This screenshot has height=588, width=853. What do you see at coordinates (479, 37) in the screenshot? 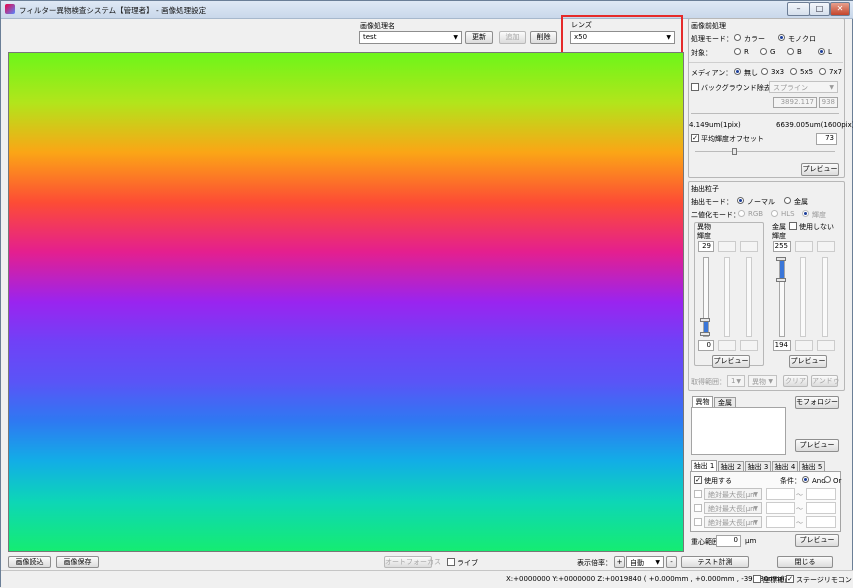
I see `update-button: 更新` at bounding box center [479, 37].